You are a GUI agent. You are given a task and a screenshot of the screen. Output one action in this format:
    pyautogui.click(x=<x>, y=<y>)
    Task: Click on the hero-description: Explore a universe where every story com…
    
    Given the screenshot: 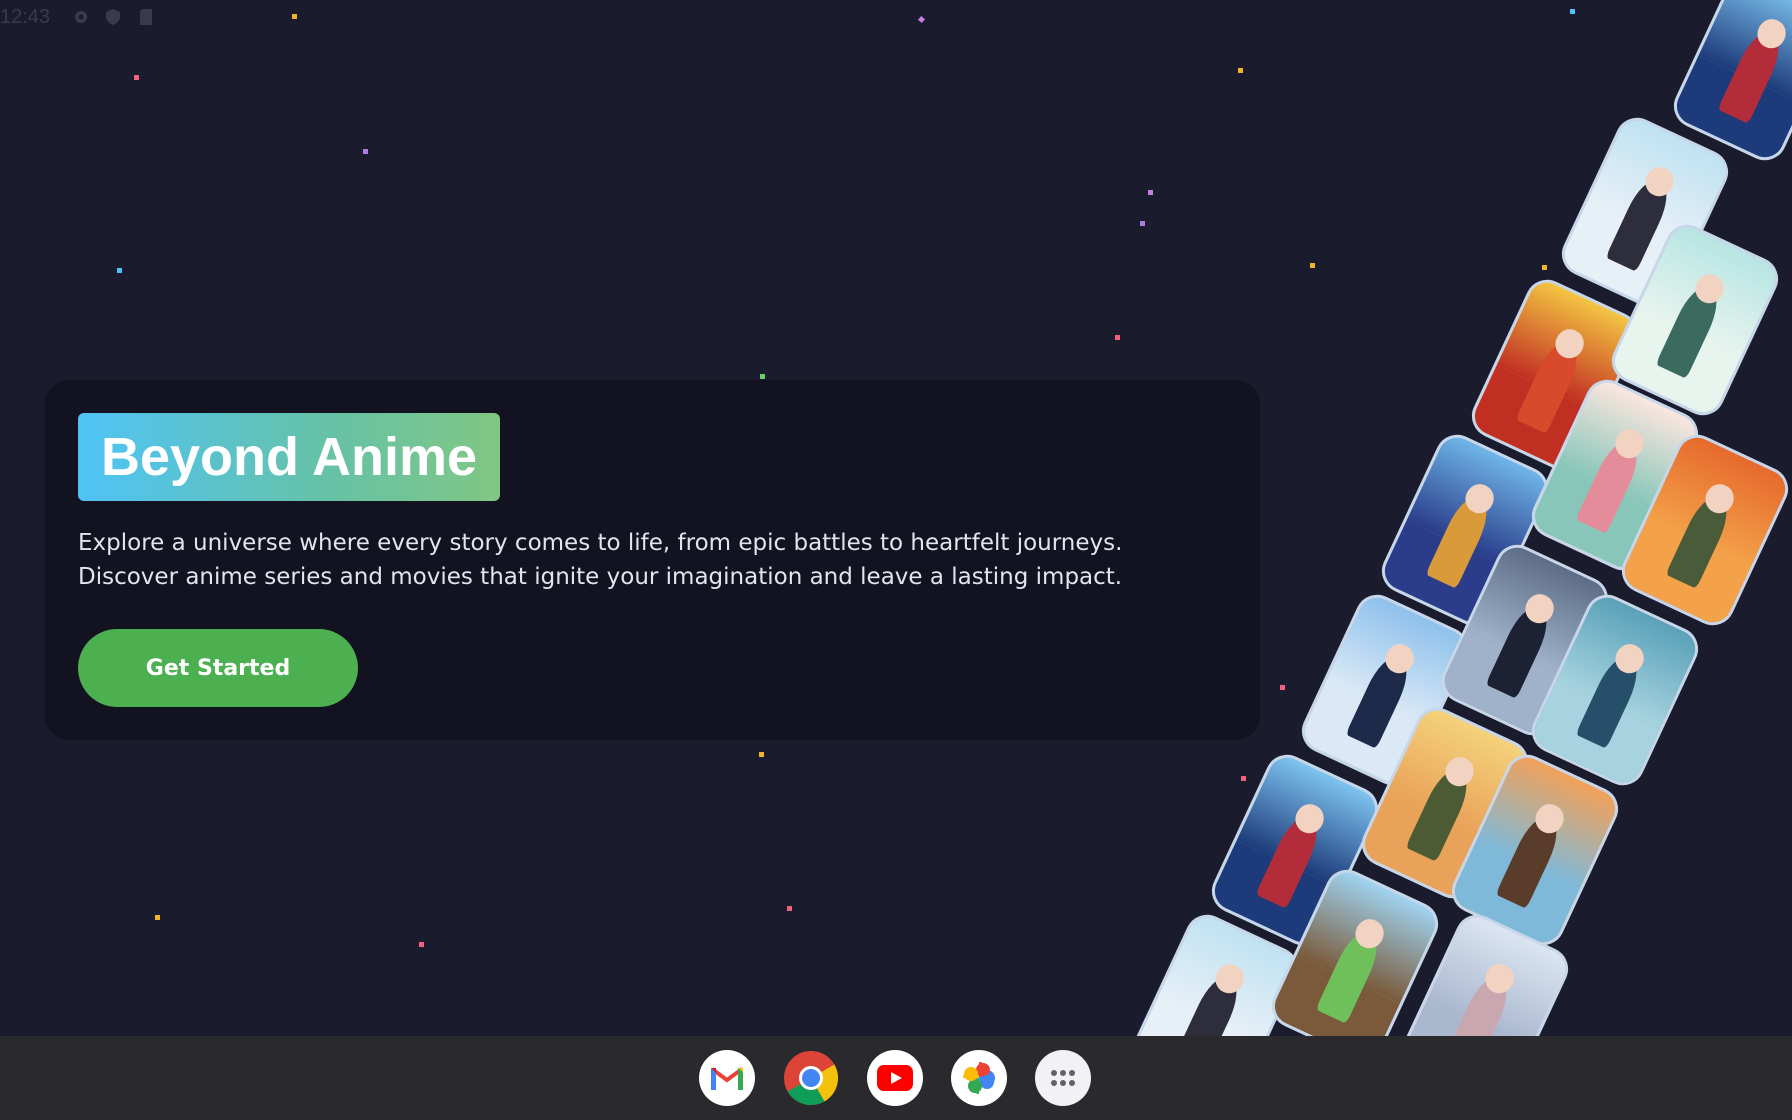 What is the action you would take?
    pyautogui.click(x=600, y=560)
    